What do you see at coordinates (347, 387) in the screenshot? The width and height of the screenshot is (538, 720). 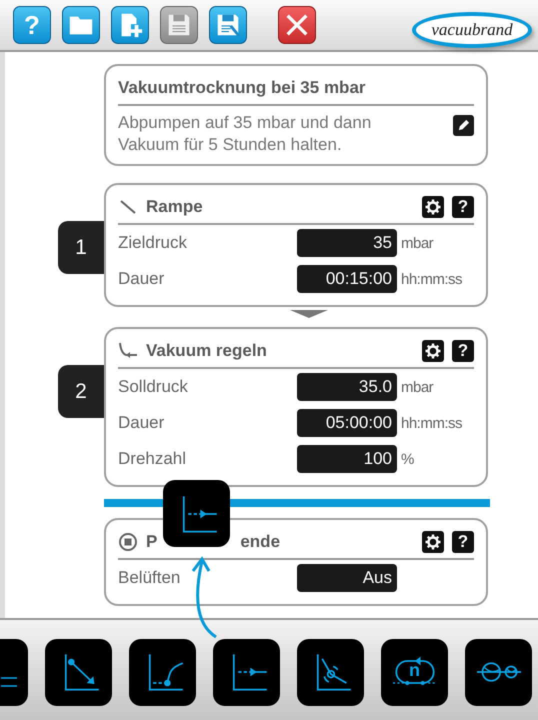 I see `value-field: 35.0` at bounding box center [347, 387].